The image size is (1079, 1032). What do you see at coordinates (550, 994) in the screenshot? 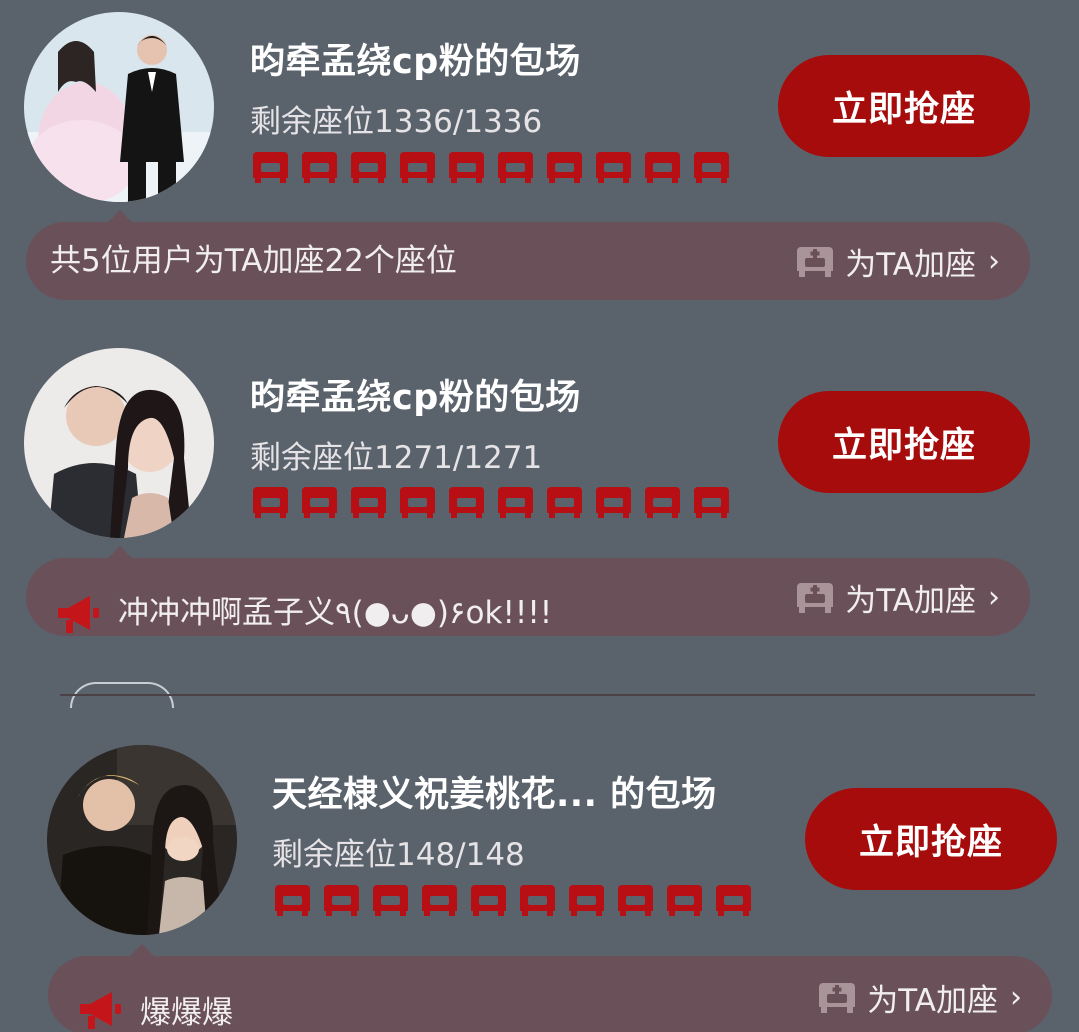
I see `add-seat-bubble: 爆爆爆 为TA加座 ›` at bounding box center [550, 994].